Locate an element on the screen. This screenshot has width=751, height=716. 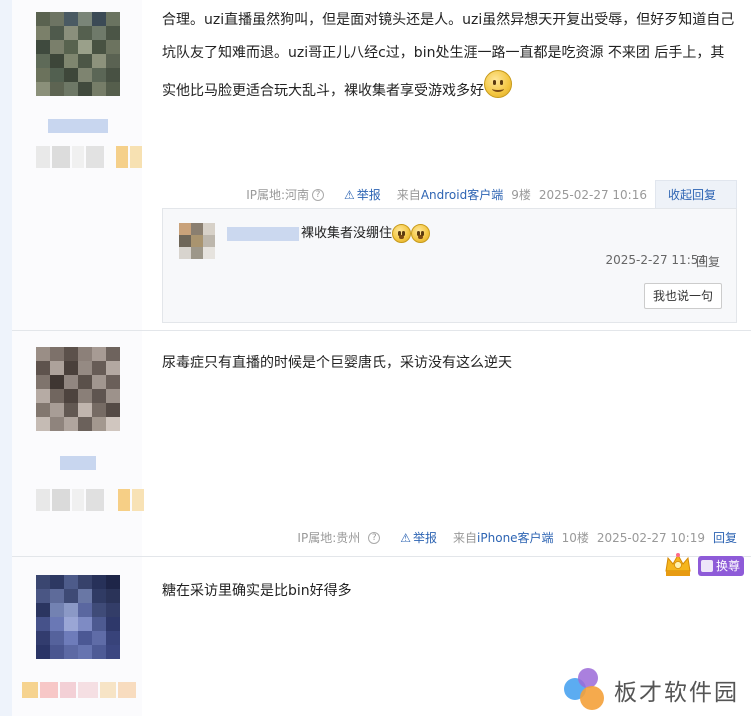
watermark-logo-icon is located at coordinates (586, 690).